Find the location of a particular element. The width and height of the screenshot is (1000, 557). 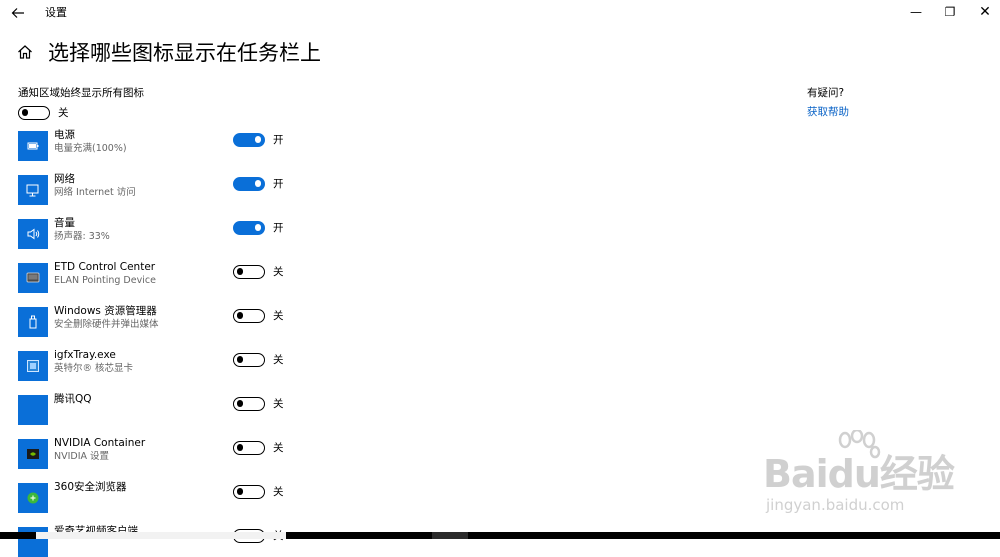

list-item-network: 网络 网络 Internet 访问 开 is located at coordinates (158, 189).